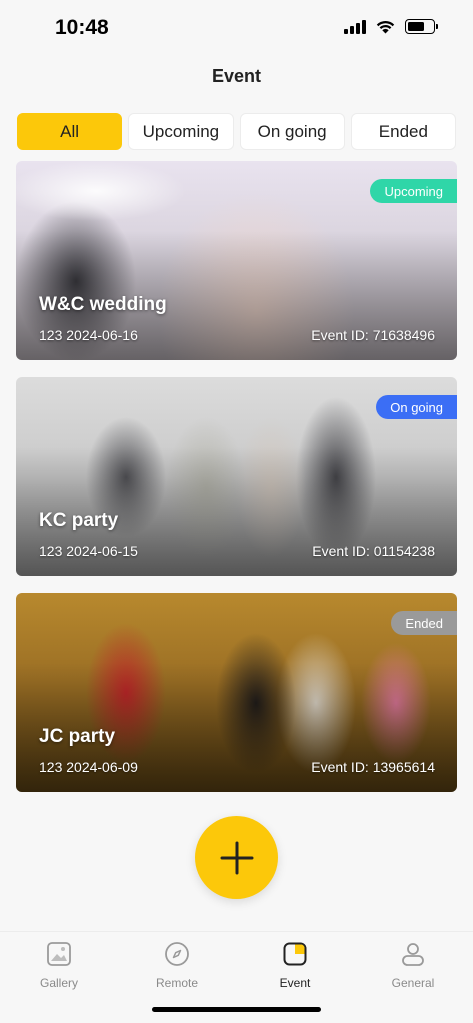  Describe the element at coordinates (177, 954) in the screenshot. I see `compass-icon` at that location.